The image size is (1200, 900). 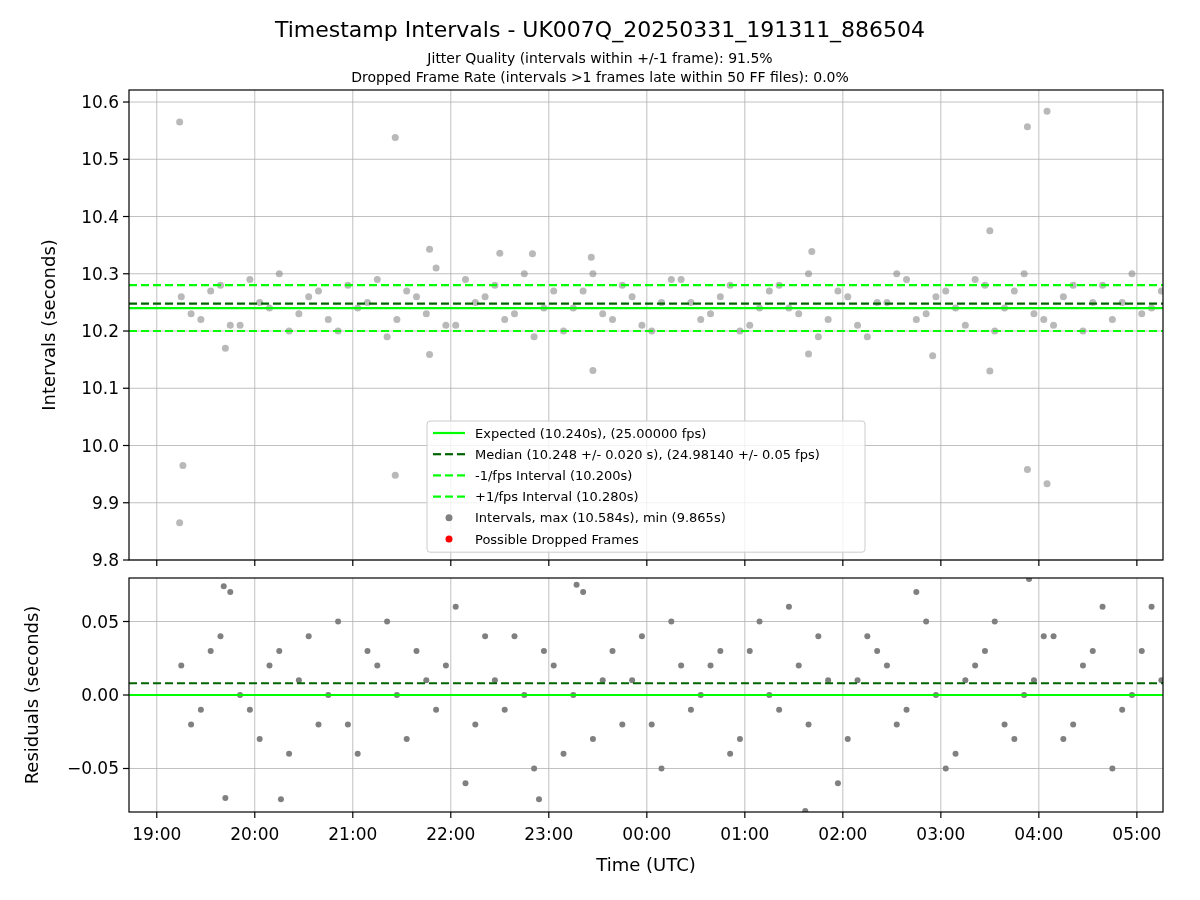 What do you see at coordinates (647, 834) in the screenshot?
I see `tick-label: 00:00` at bounding box center [647, 834].